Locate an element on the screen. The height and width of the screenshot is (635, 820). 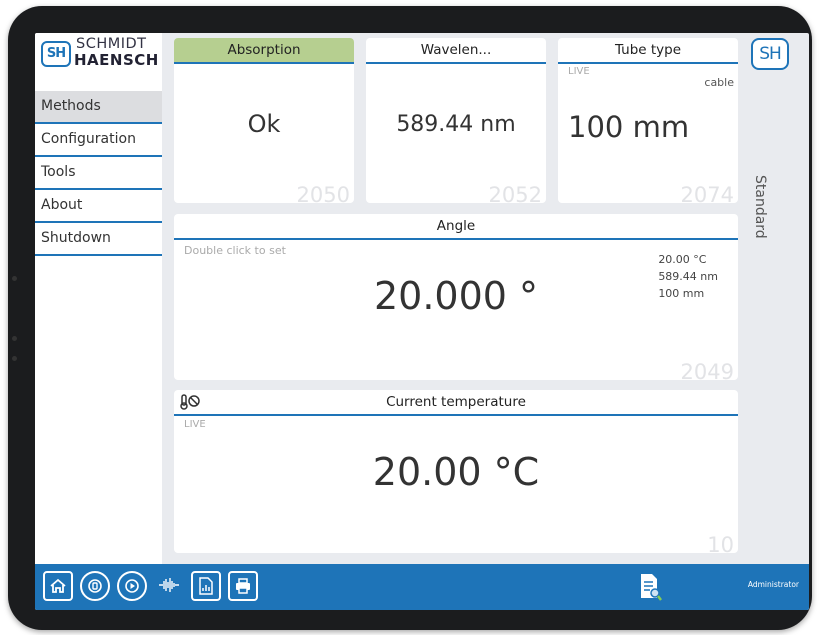
nav-item-shutdown: Shutdown is located at coordinates (98, 239).